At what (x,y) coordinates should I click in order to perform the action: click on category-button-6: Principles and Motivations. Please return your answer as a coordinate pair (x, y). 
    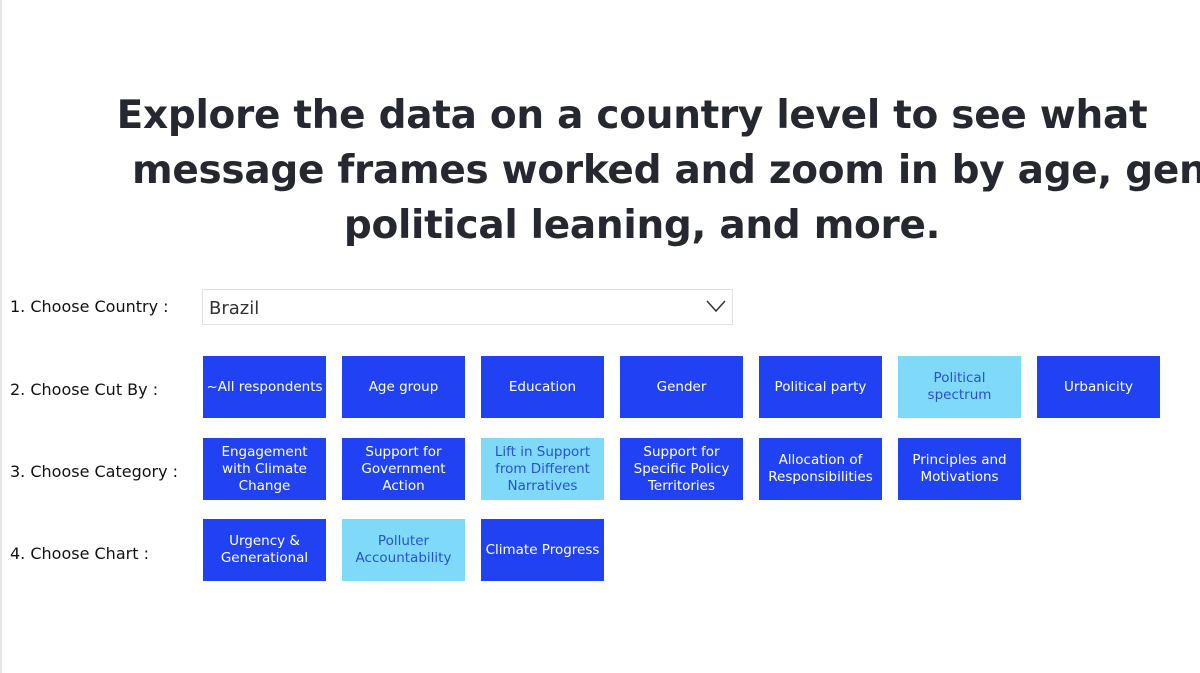
    Looking at the image, I should click on (959, 469).